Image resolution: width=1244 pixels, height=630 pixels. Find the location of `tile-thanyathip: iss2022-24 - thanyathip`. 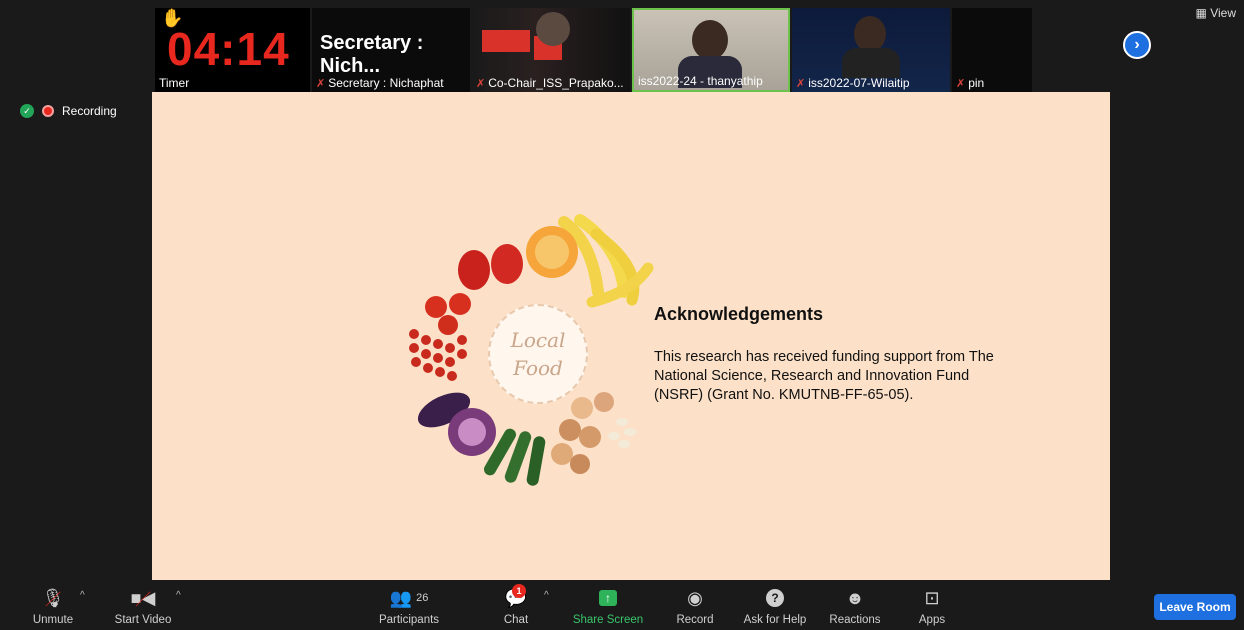

tile-thanyathip: iss2022-24 - thanyathip is located at coordinates (711, 50).